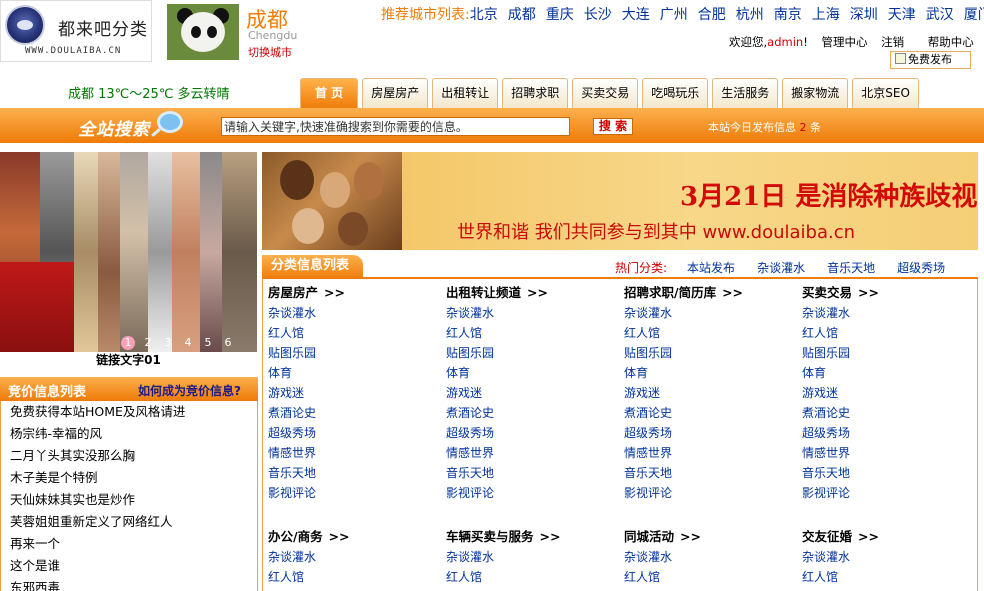  I want to click on city-link: 深圳, so click(864, 15).